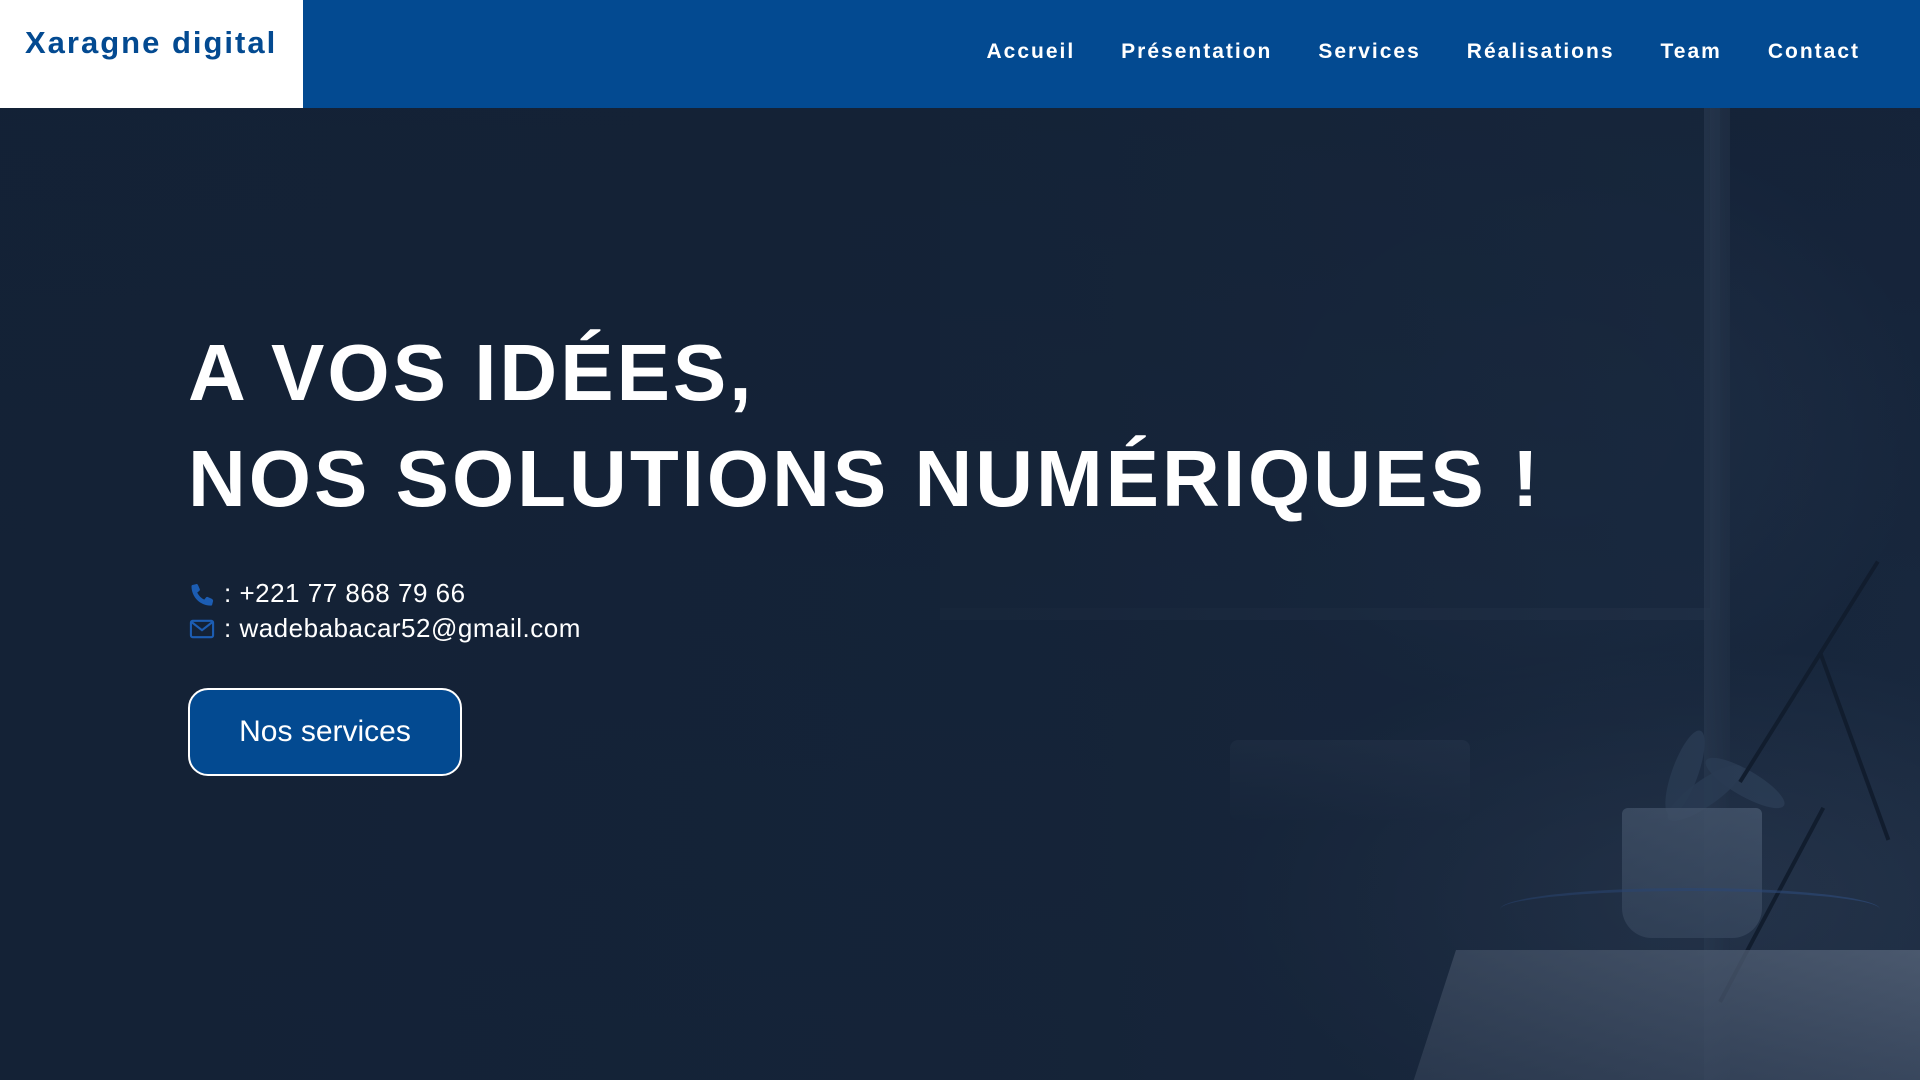 The image size is (1920, 1080). What do you see at coordinates (151, 43) in the screenshot?
I see `site-logo: Xaragne digital` at bounding box center [151, 43].